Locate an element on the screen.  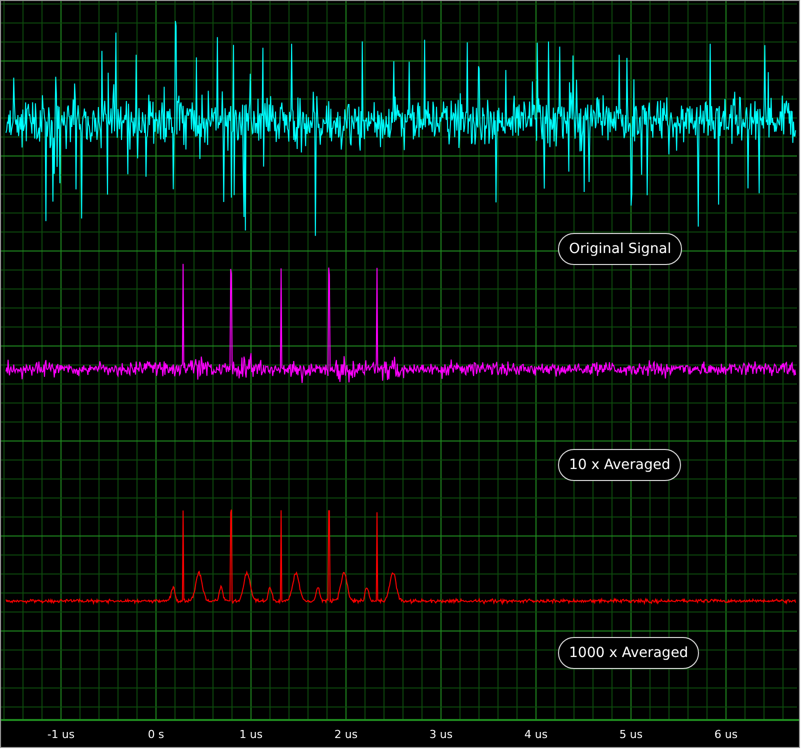
axis-tick-label: 5 us is located at coordinates (631, 734).